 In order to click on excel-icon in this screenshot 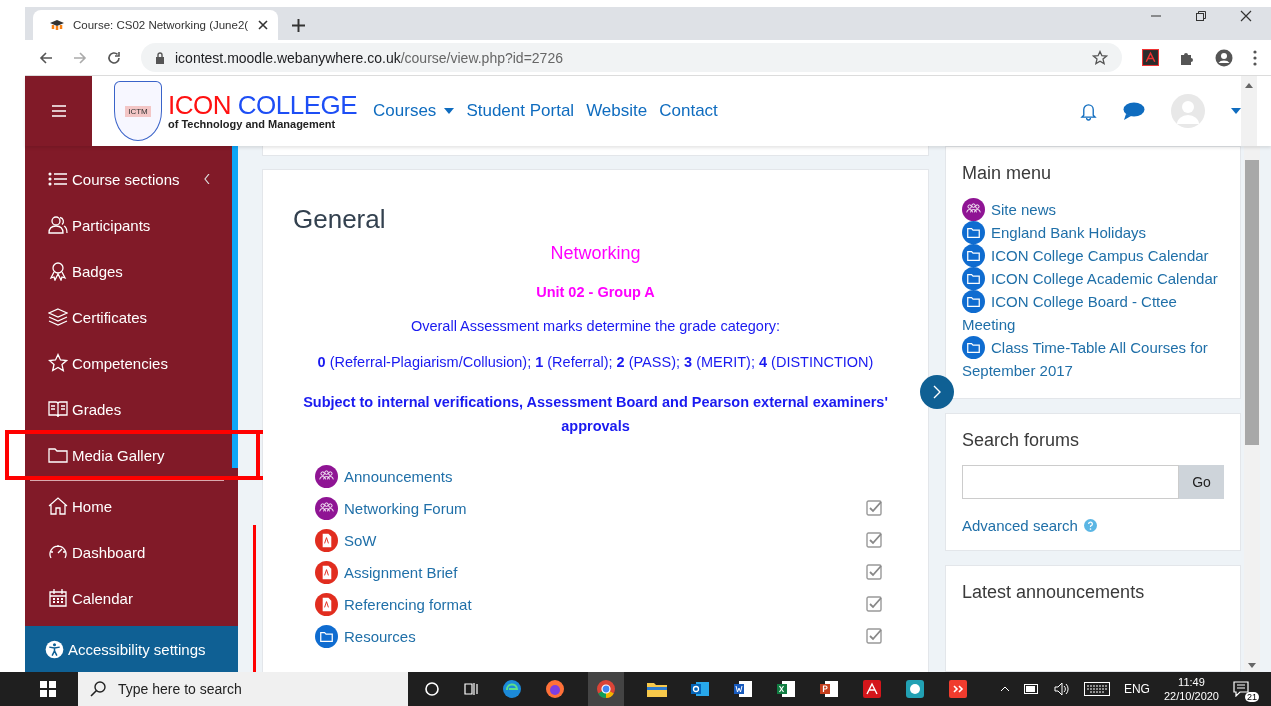, I will do `click(786, 689)`.